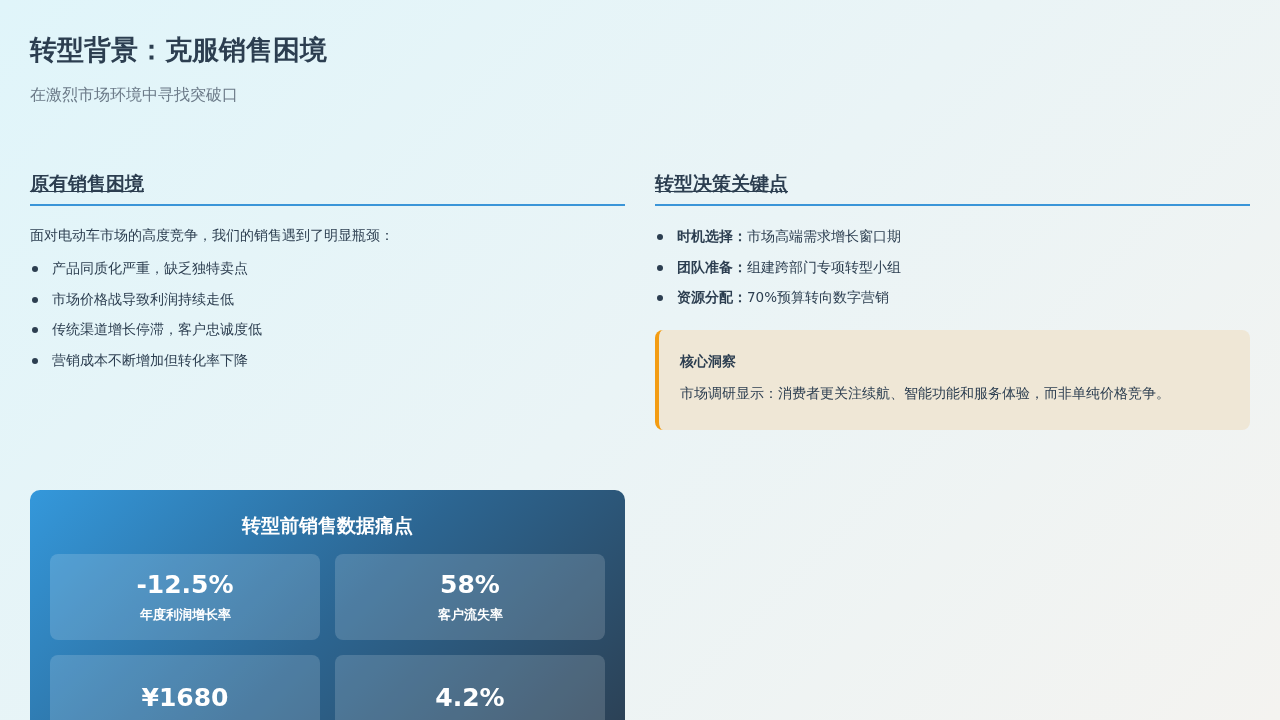 This screenshot has width=1280, height=720. Describe the element at coordinates (150, 269) in the screenshot. I see `list-item: 产品同质化严重，缺乏独特卖点` at that location.